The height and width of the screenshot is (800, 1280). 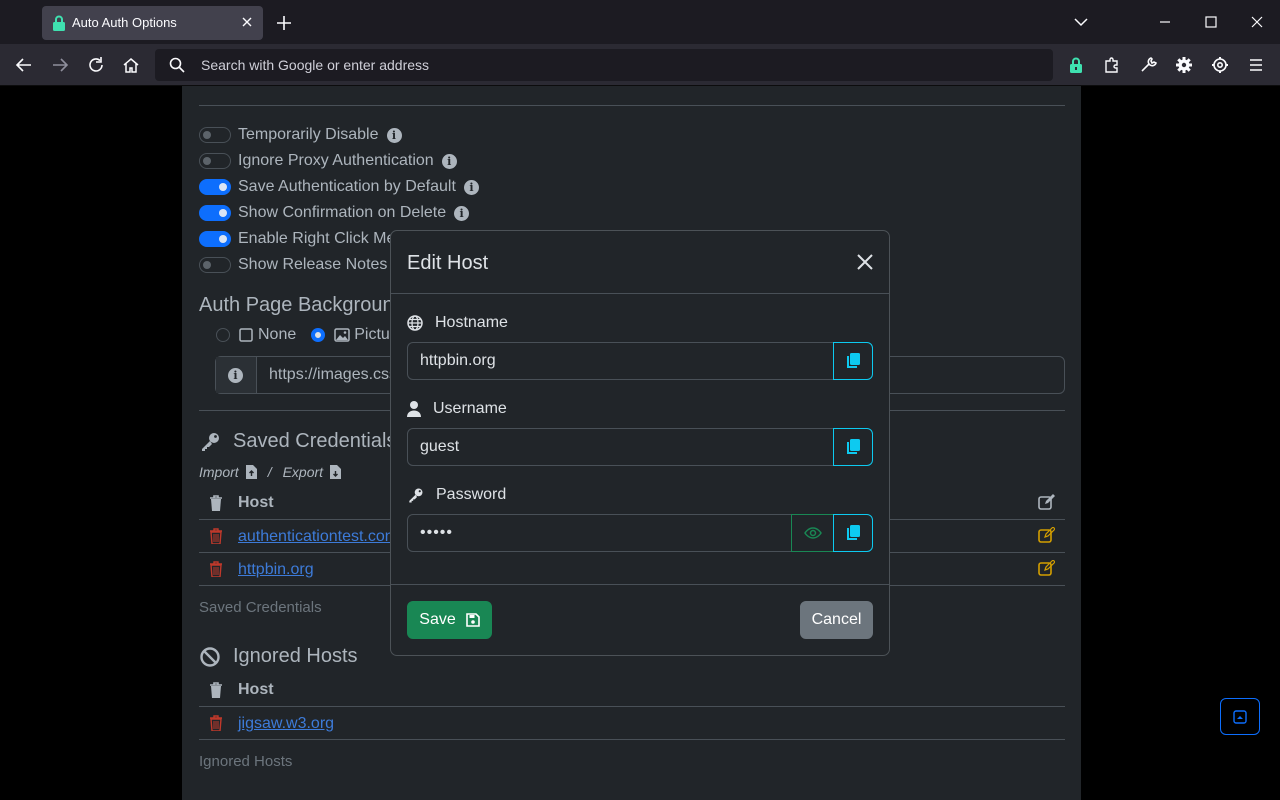 I want to click on bg-url-input: https://images.css, so click(x=333, y=375).